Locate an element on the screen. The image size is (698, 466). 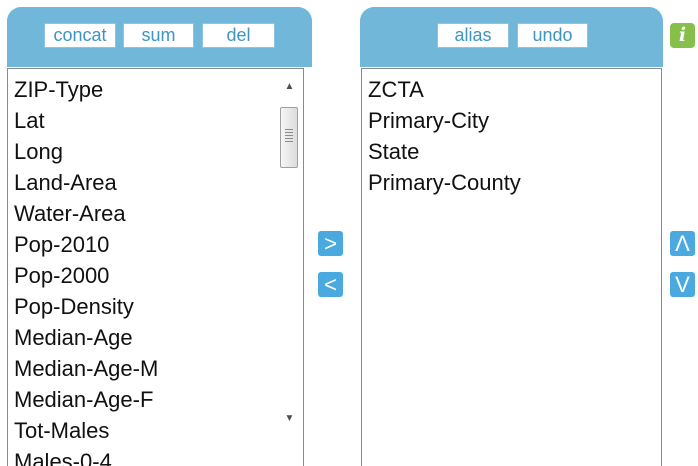
move-up-button: Λ is located at coordinates (682, 243).